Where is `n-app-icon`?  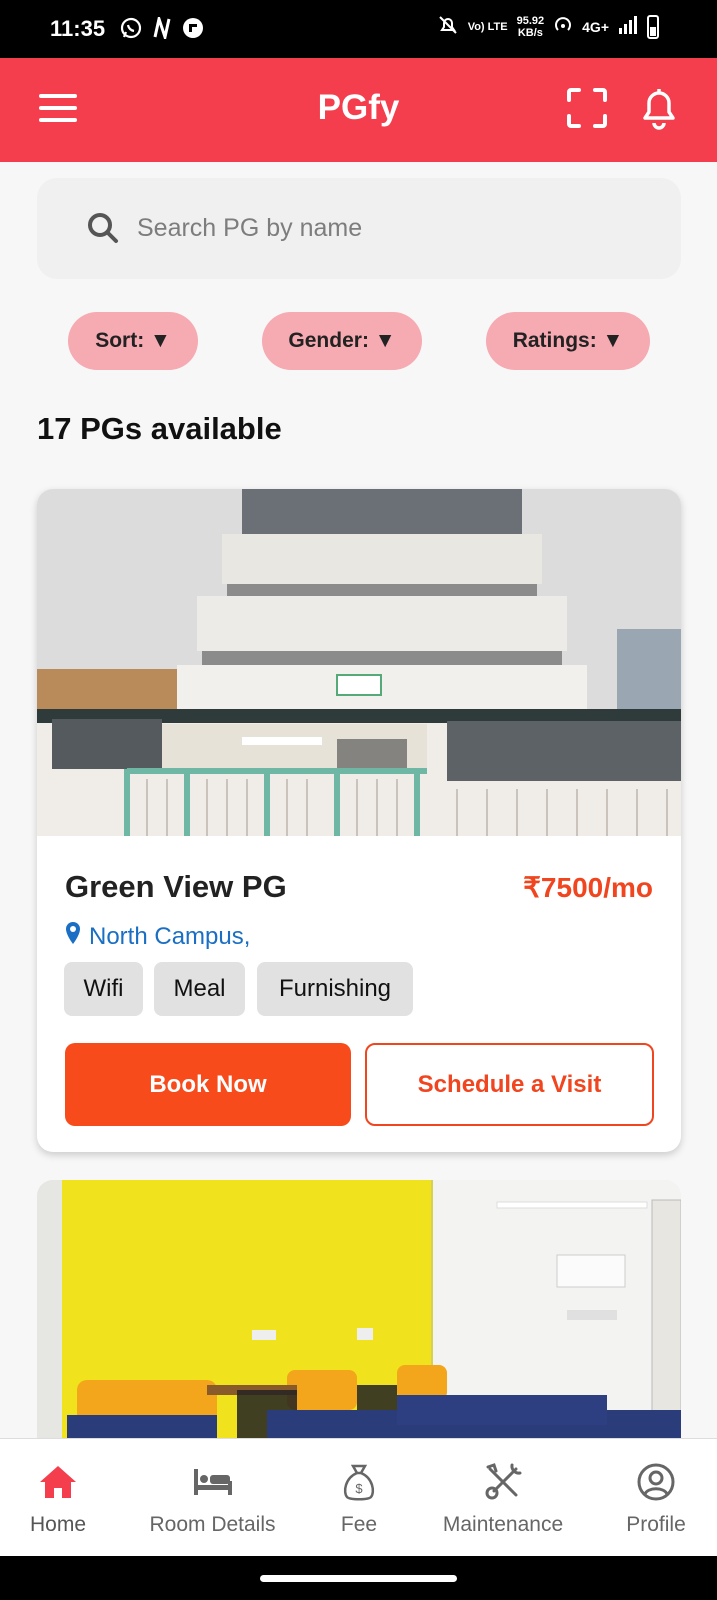 n-app-icon is located at coordinates (162, 28).